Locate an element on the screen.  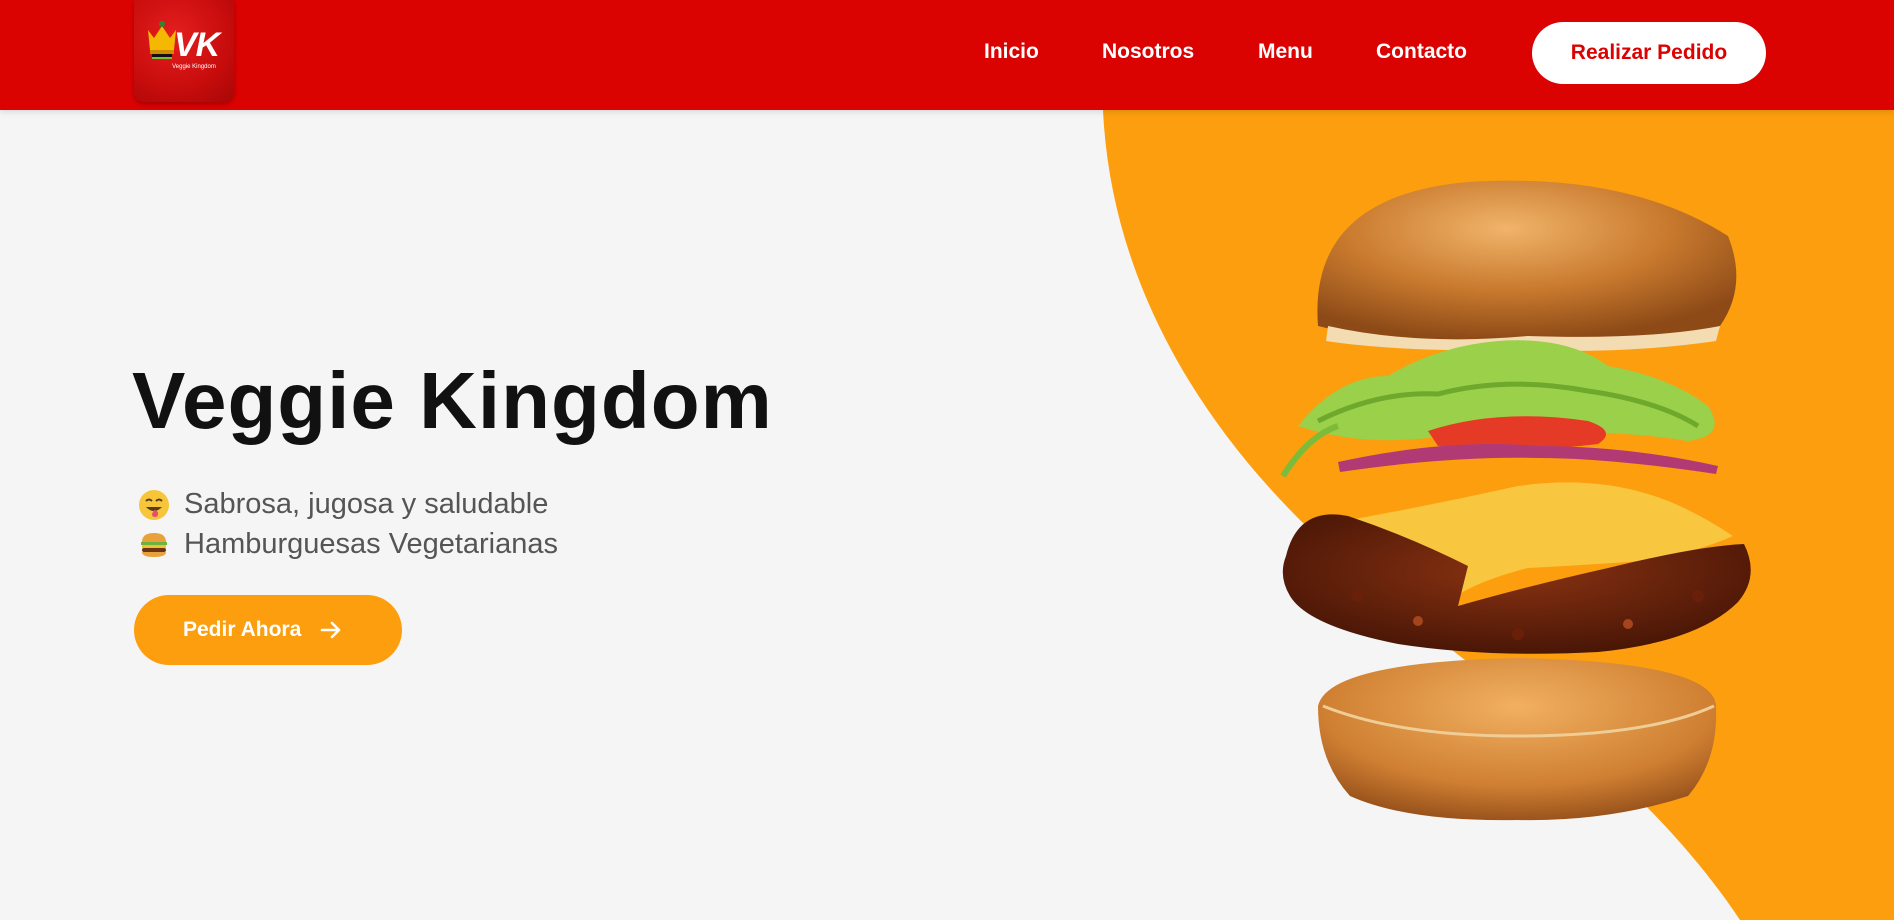
hero-title: Veggie Kingdom is located at coordinates (452, 400).